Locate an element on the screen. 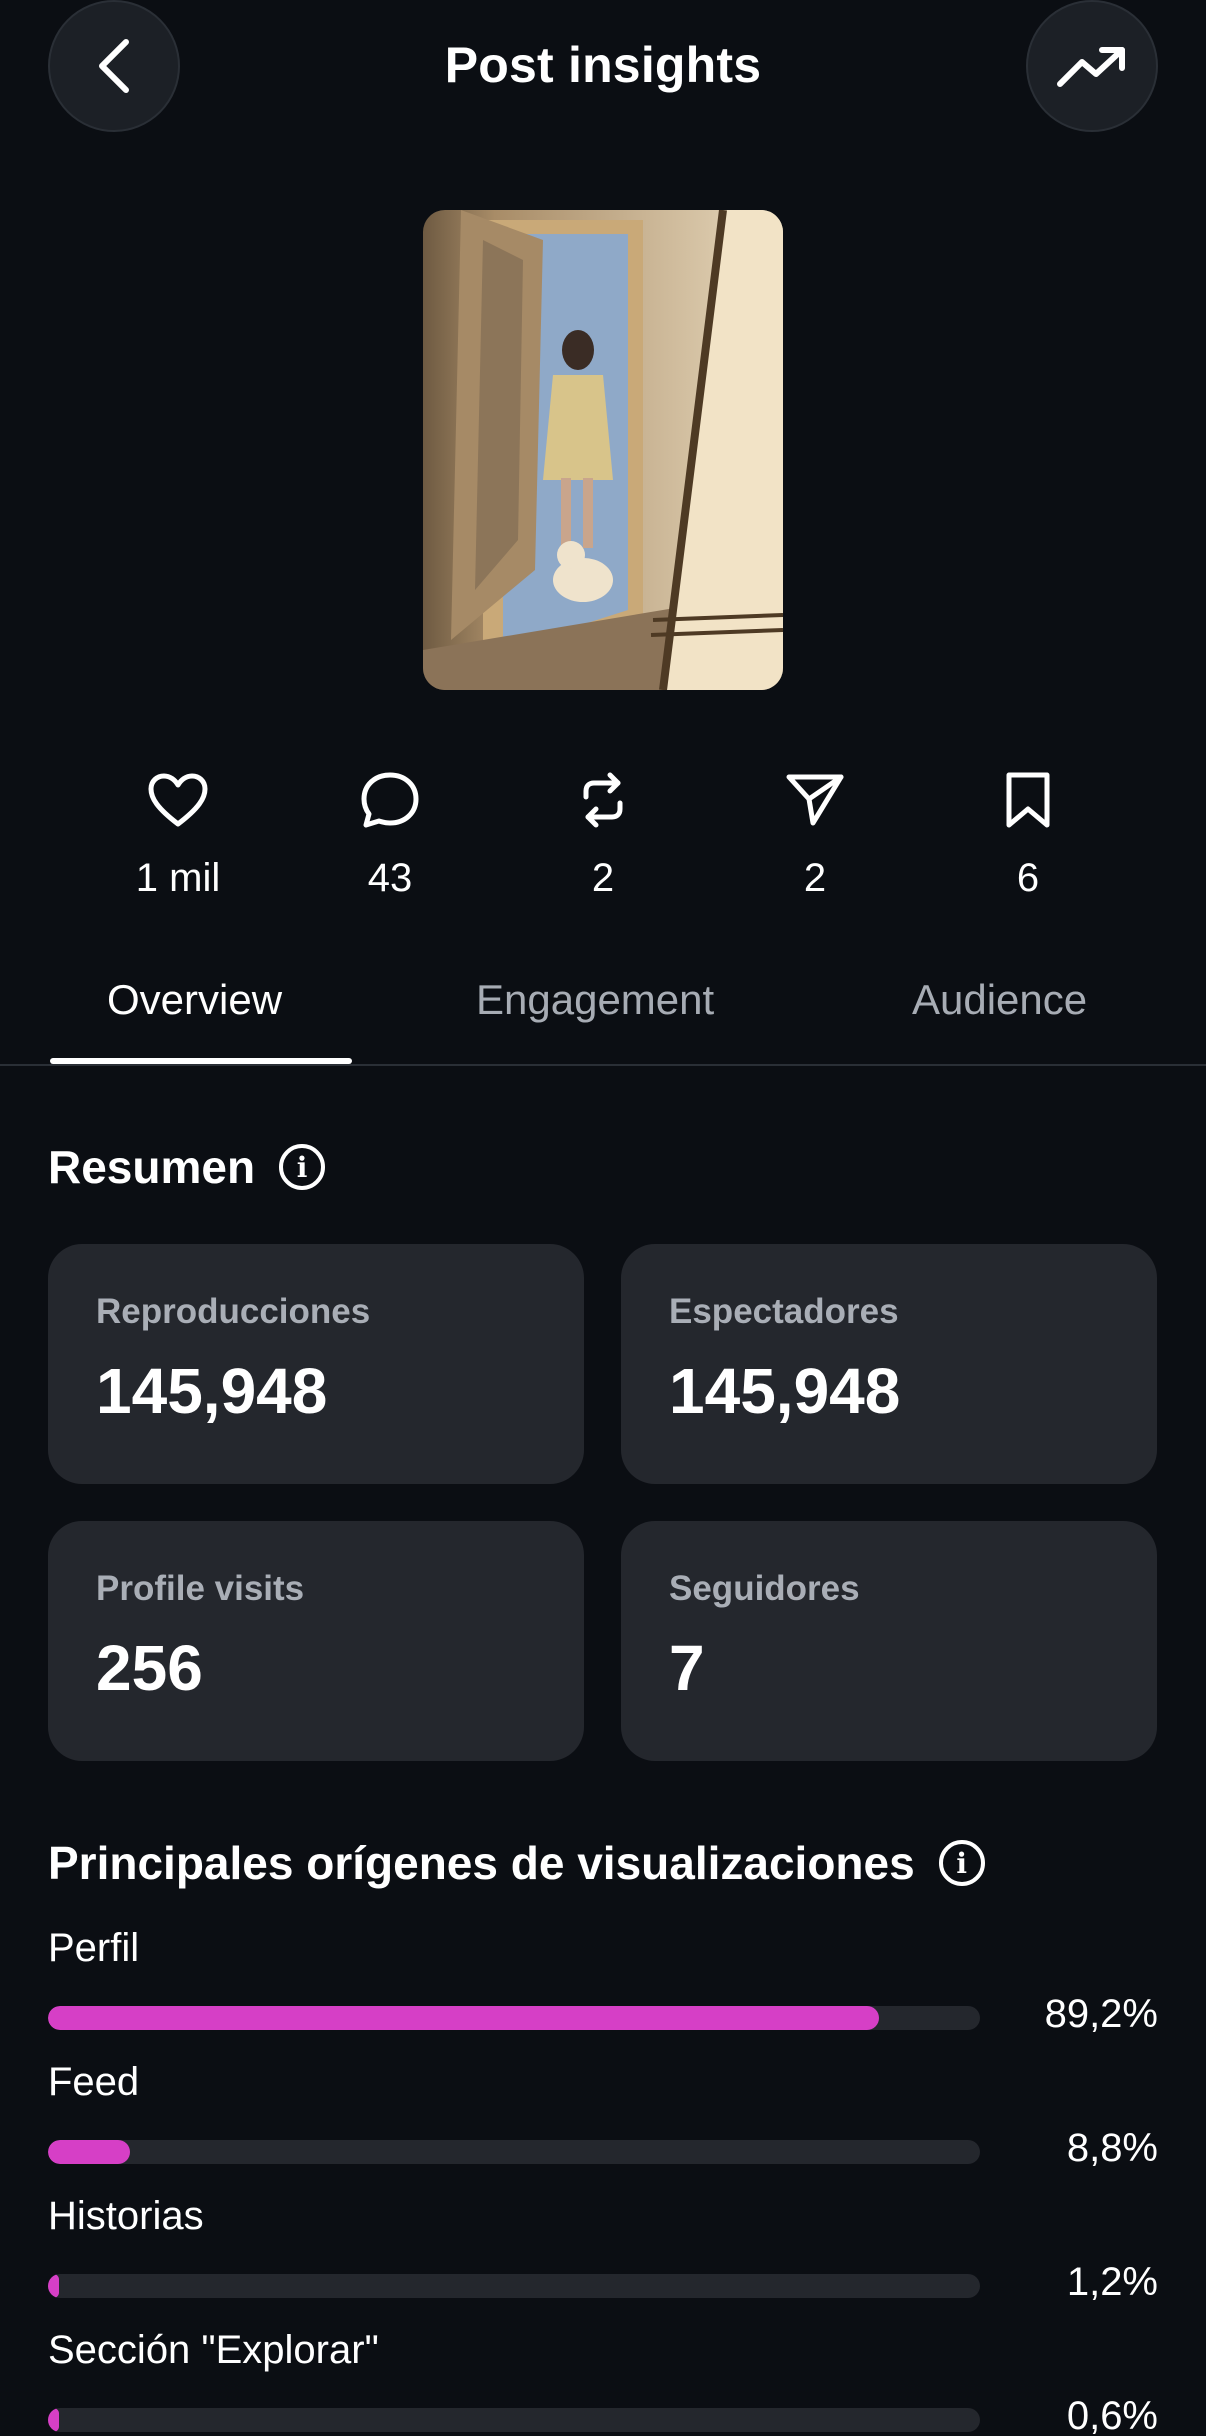 This screenshot has height=2436, width=1206. comments-stat: 43 is located at coordinates (390, 830).